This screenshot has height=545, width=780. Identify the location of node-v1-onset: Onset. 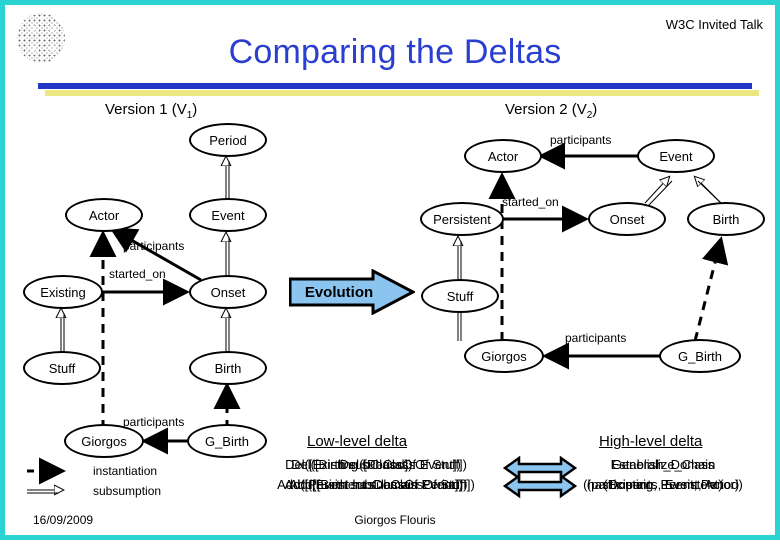
(228, 292).